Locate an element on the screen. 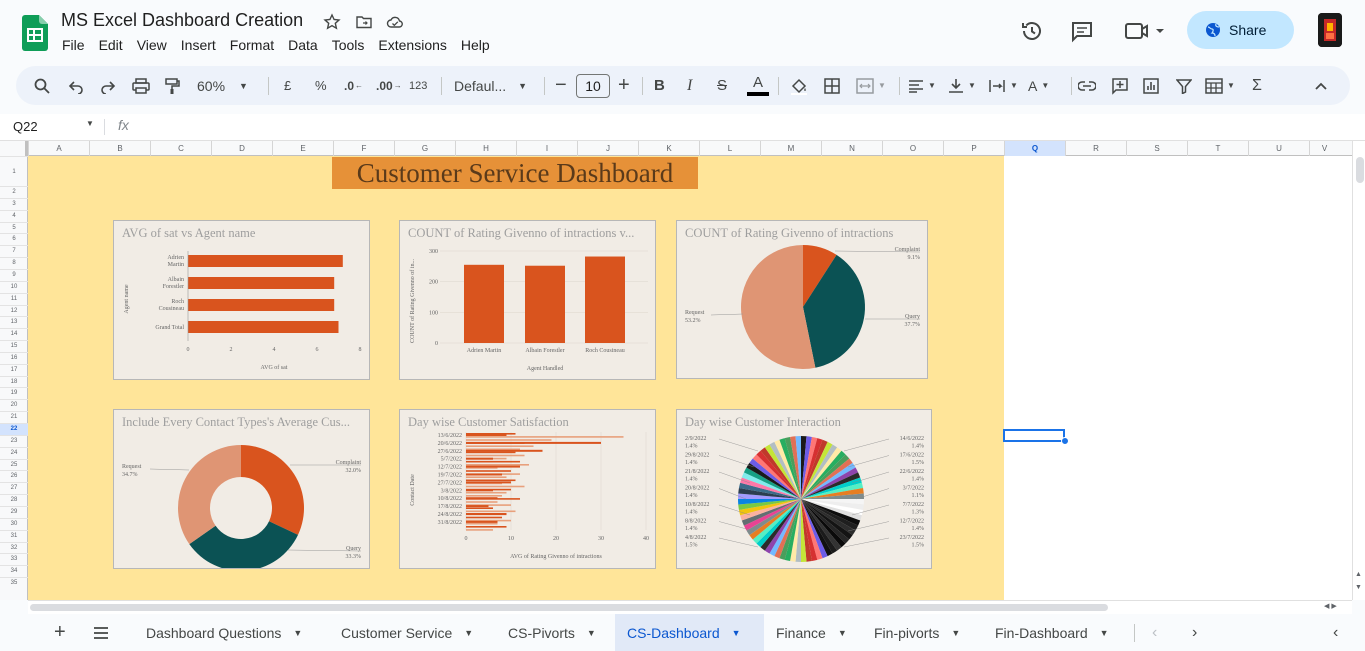  redo-icon is located at coordinates (108, 85).